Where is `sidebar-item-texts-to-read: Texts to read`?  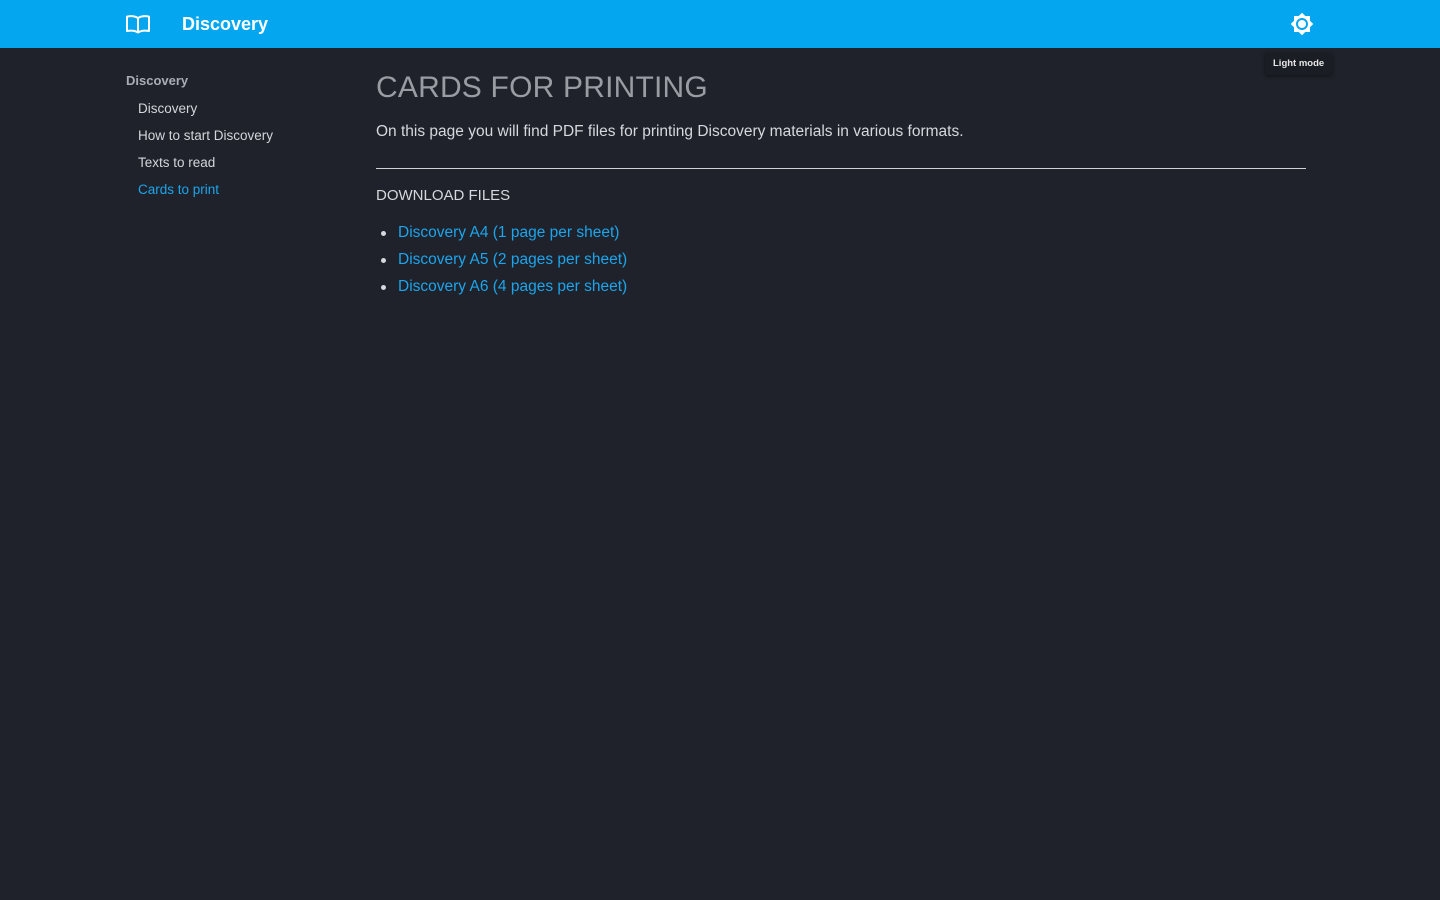 sidebar-item-texts-to-read: Texts to read is located at coordinates (242, 162).